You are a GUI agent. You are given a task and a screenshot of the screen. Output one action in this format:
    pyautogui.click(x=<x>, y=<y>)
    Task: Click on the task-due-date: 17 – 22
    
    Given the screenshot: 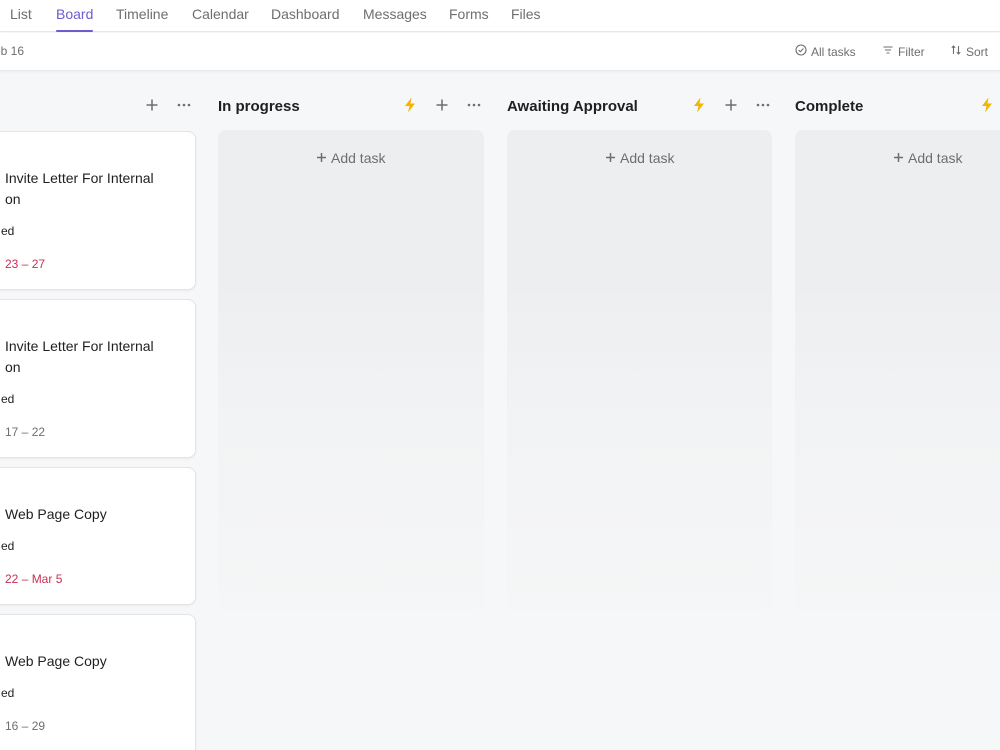 What is the action you would take?
    pyautogui.click(x=25, y=432)
    